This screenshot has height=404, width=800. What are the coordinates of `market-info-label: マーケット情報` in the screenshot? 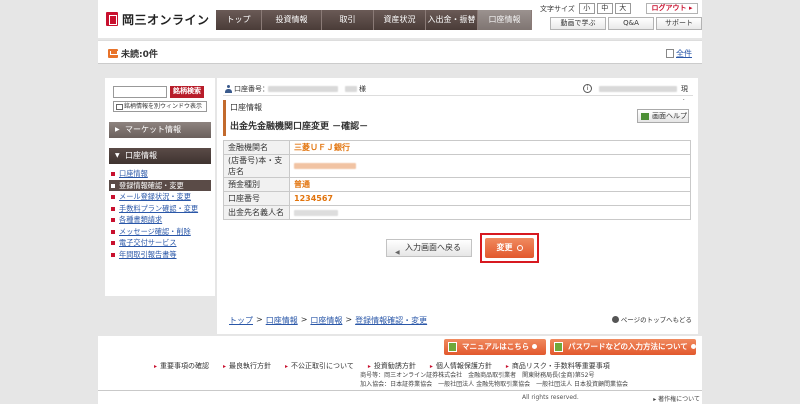 It's located at (153, 129).